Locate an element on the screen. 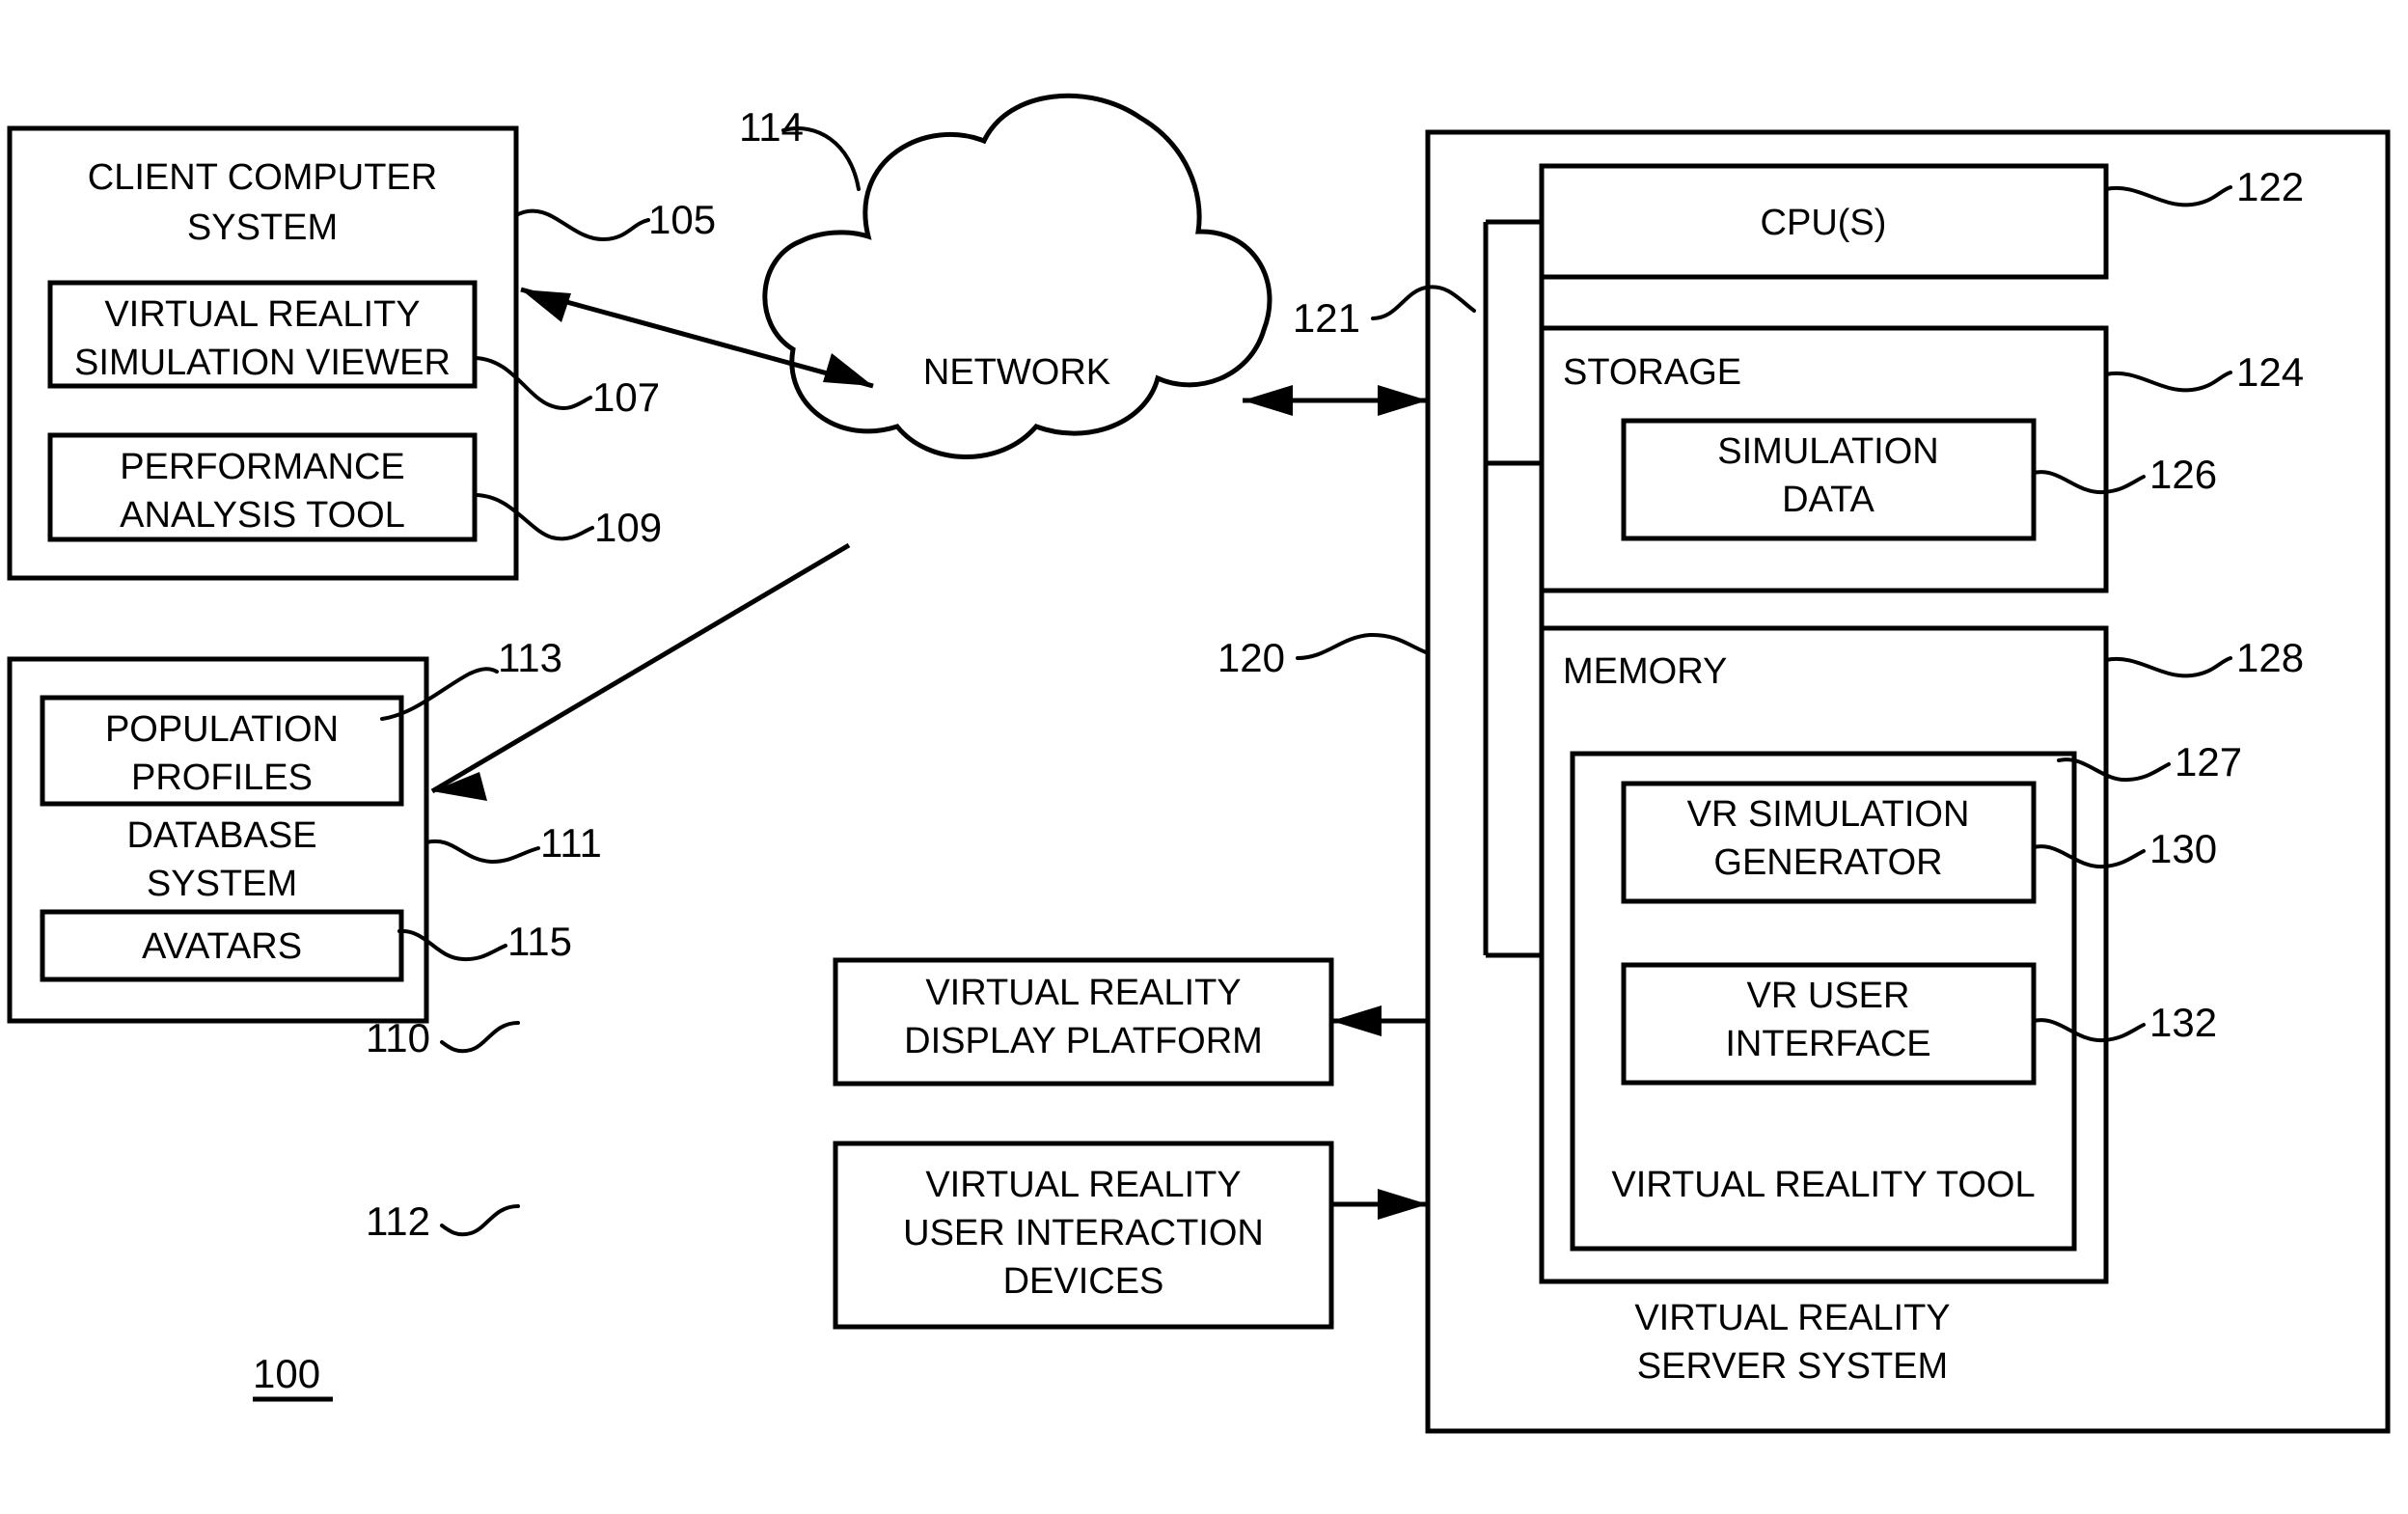 The image size is (2408, 1514). figure-number: 100 is located at coordinates (286, 1374).